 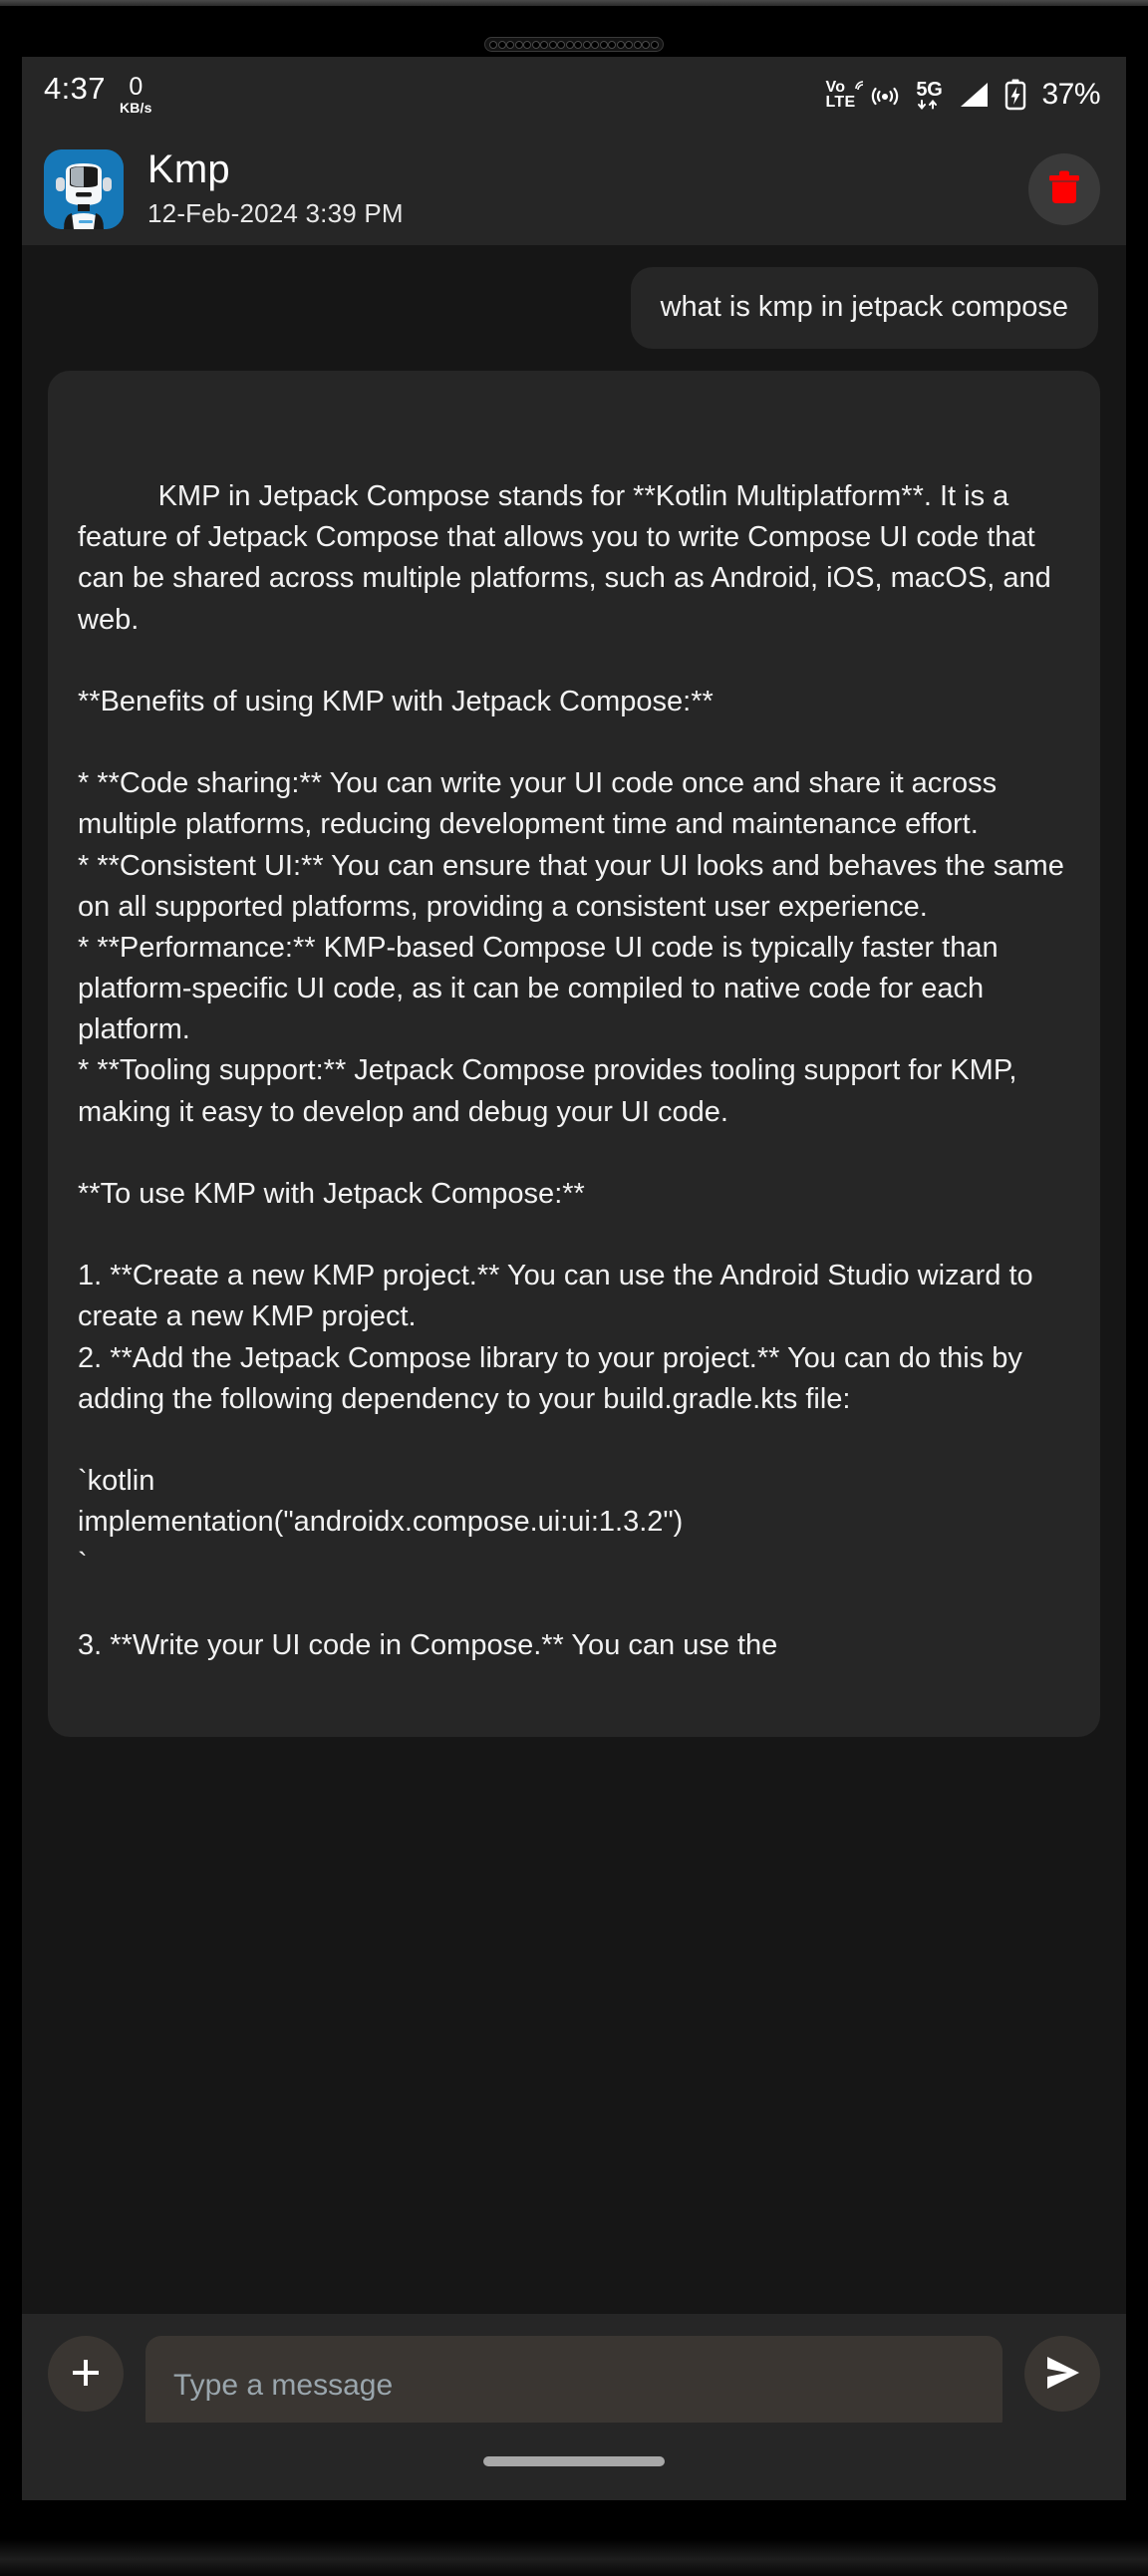 What do you see at coordinates (928, 104) in the screenshot?
I see `5g-data-arrows-icon` at bounding box center [928, 104].